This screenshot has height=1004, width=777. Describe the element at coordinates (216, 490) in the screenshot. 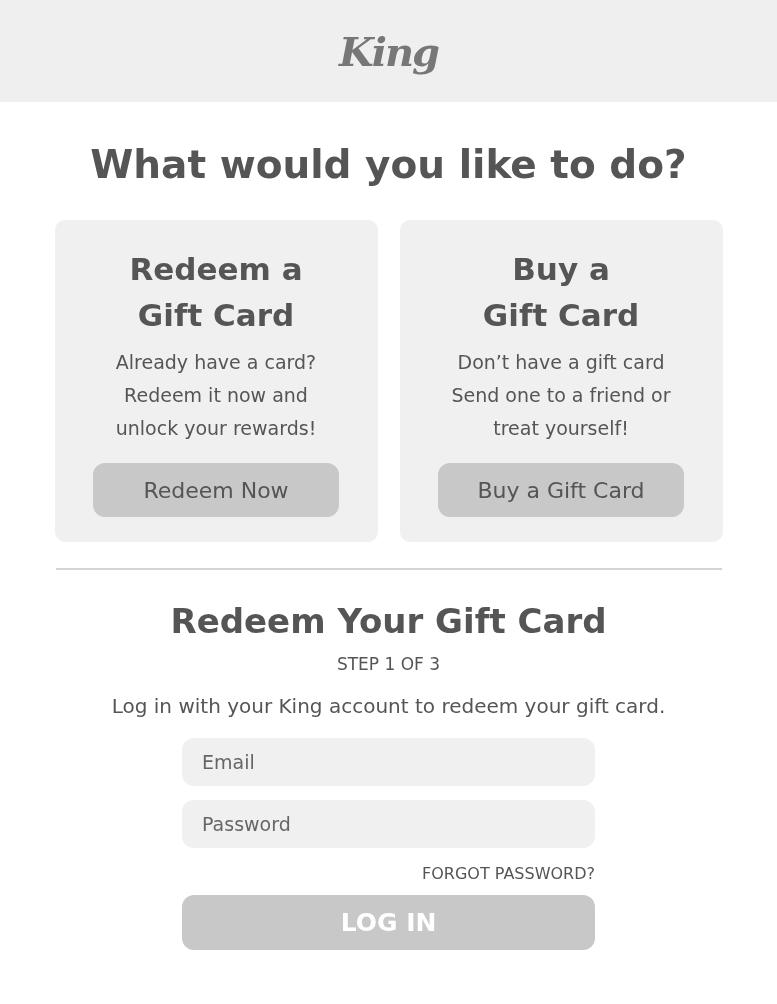

I see `option-button: Redeem Now` at that location.